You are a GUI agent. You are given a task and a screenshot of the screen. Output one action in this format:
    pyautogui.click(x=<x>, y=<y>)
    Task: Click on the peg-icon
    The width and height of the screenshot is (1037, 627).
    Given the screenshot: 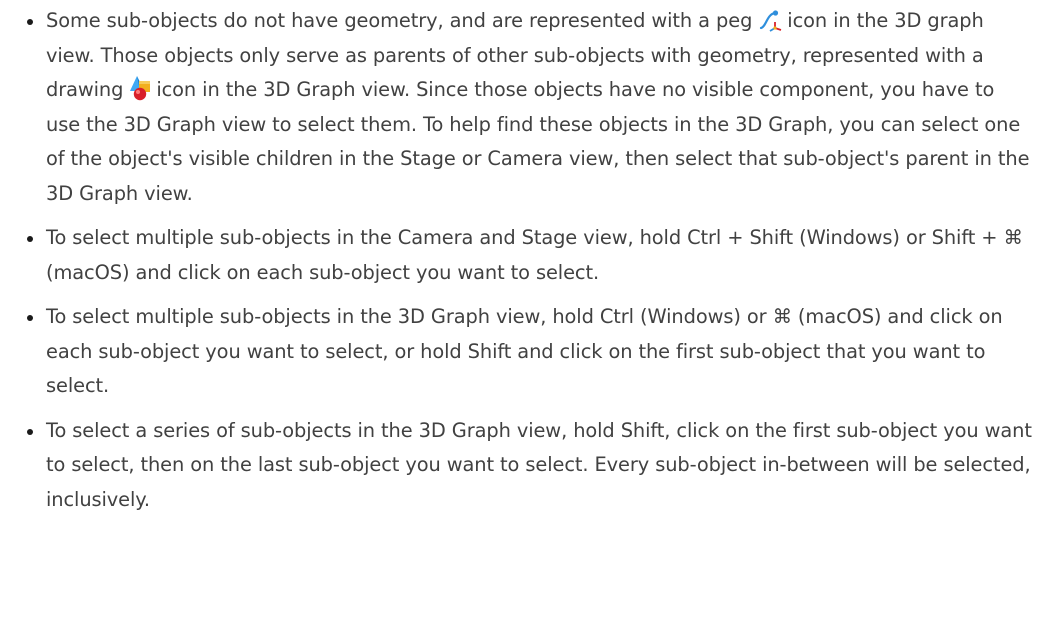 What is the action you would take?
    pyautogui.click(x=770, y=20)
    